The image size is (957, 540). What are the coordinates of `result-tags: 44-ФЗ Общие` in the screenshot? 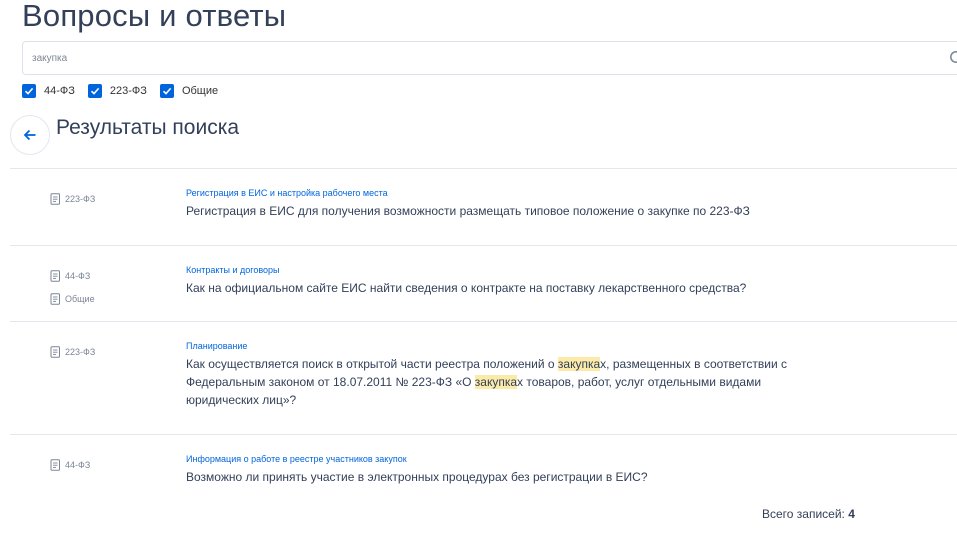 It's located at (72, 293).